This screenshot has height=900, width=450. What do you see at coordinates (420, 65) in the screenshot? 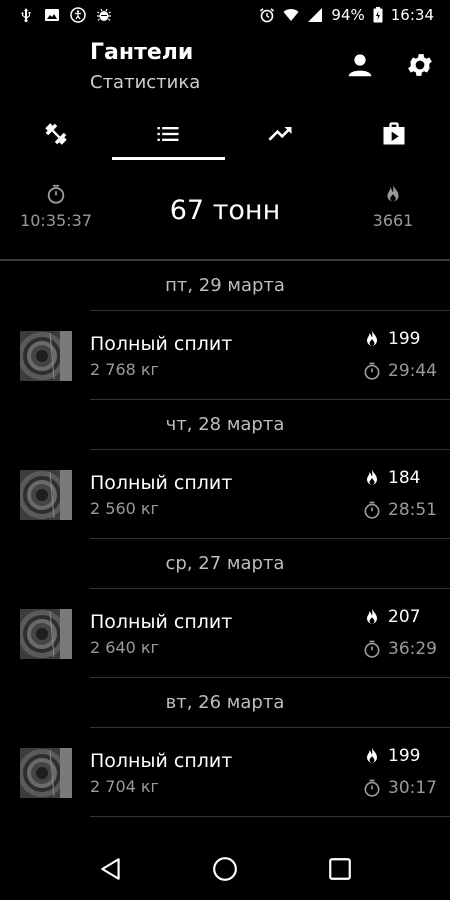
I see `gear-icon` at bounding box center [420, 65].